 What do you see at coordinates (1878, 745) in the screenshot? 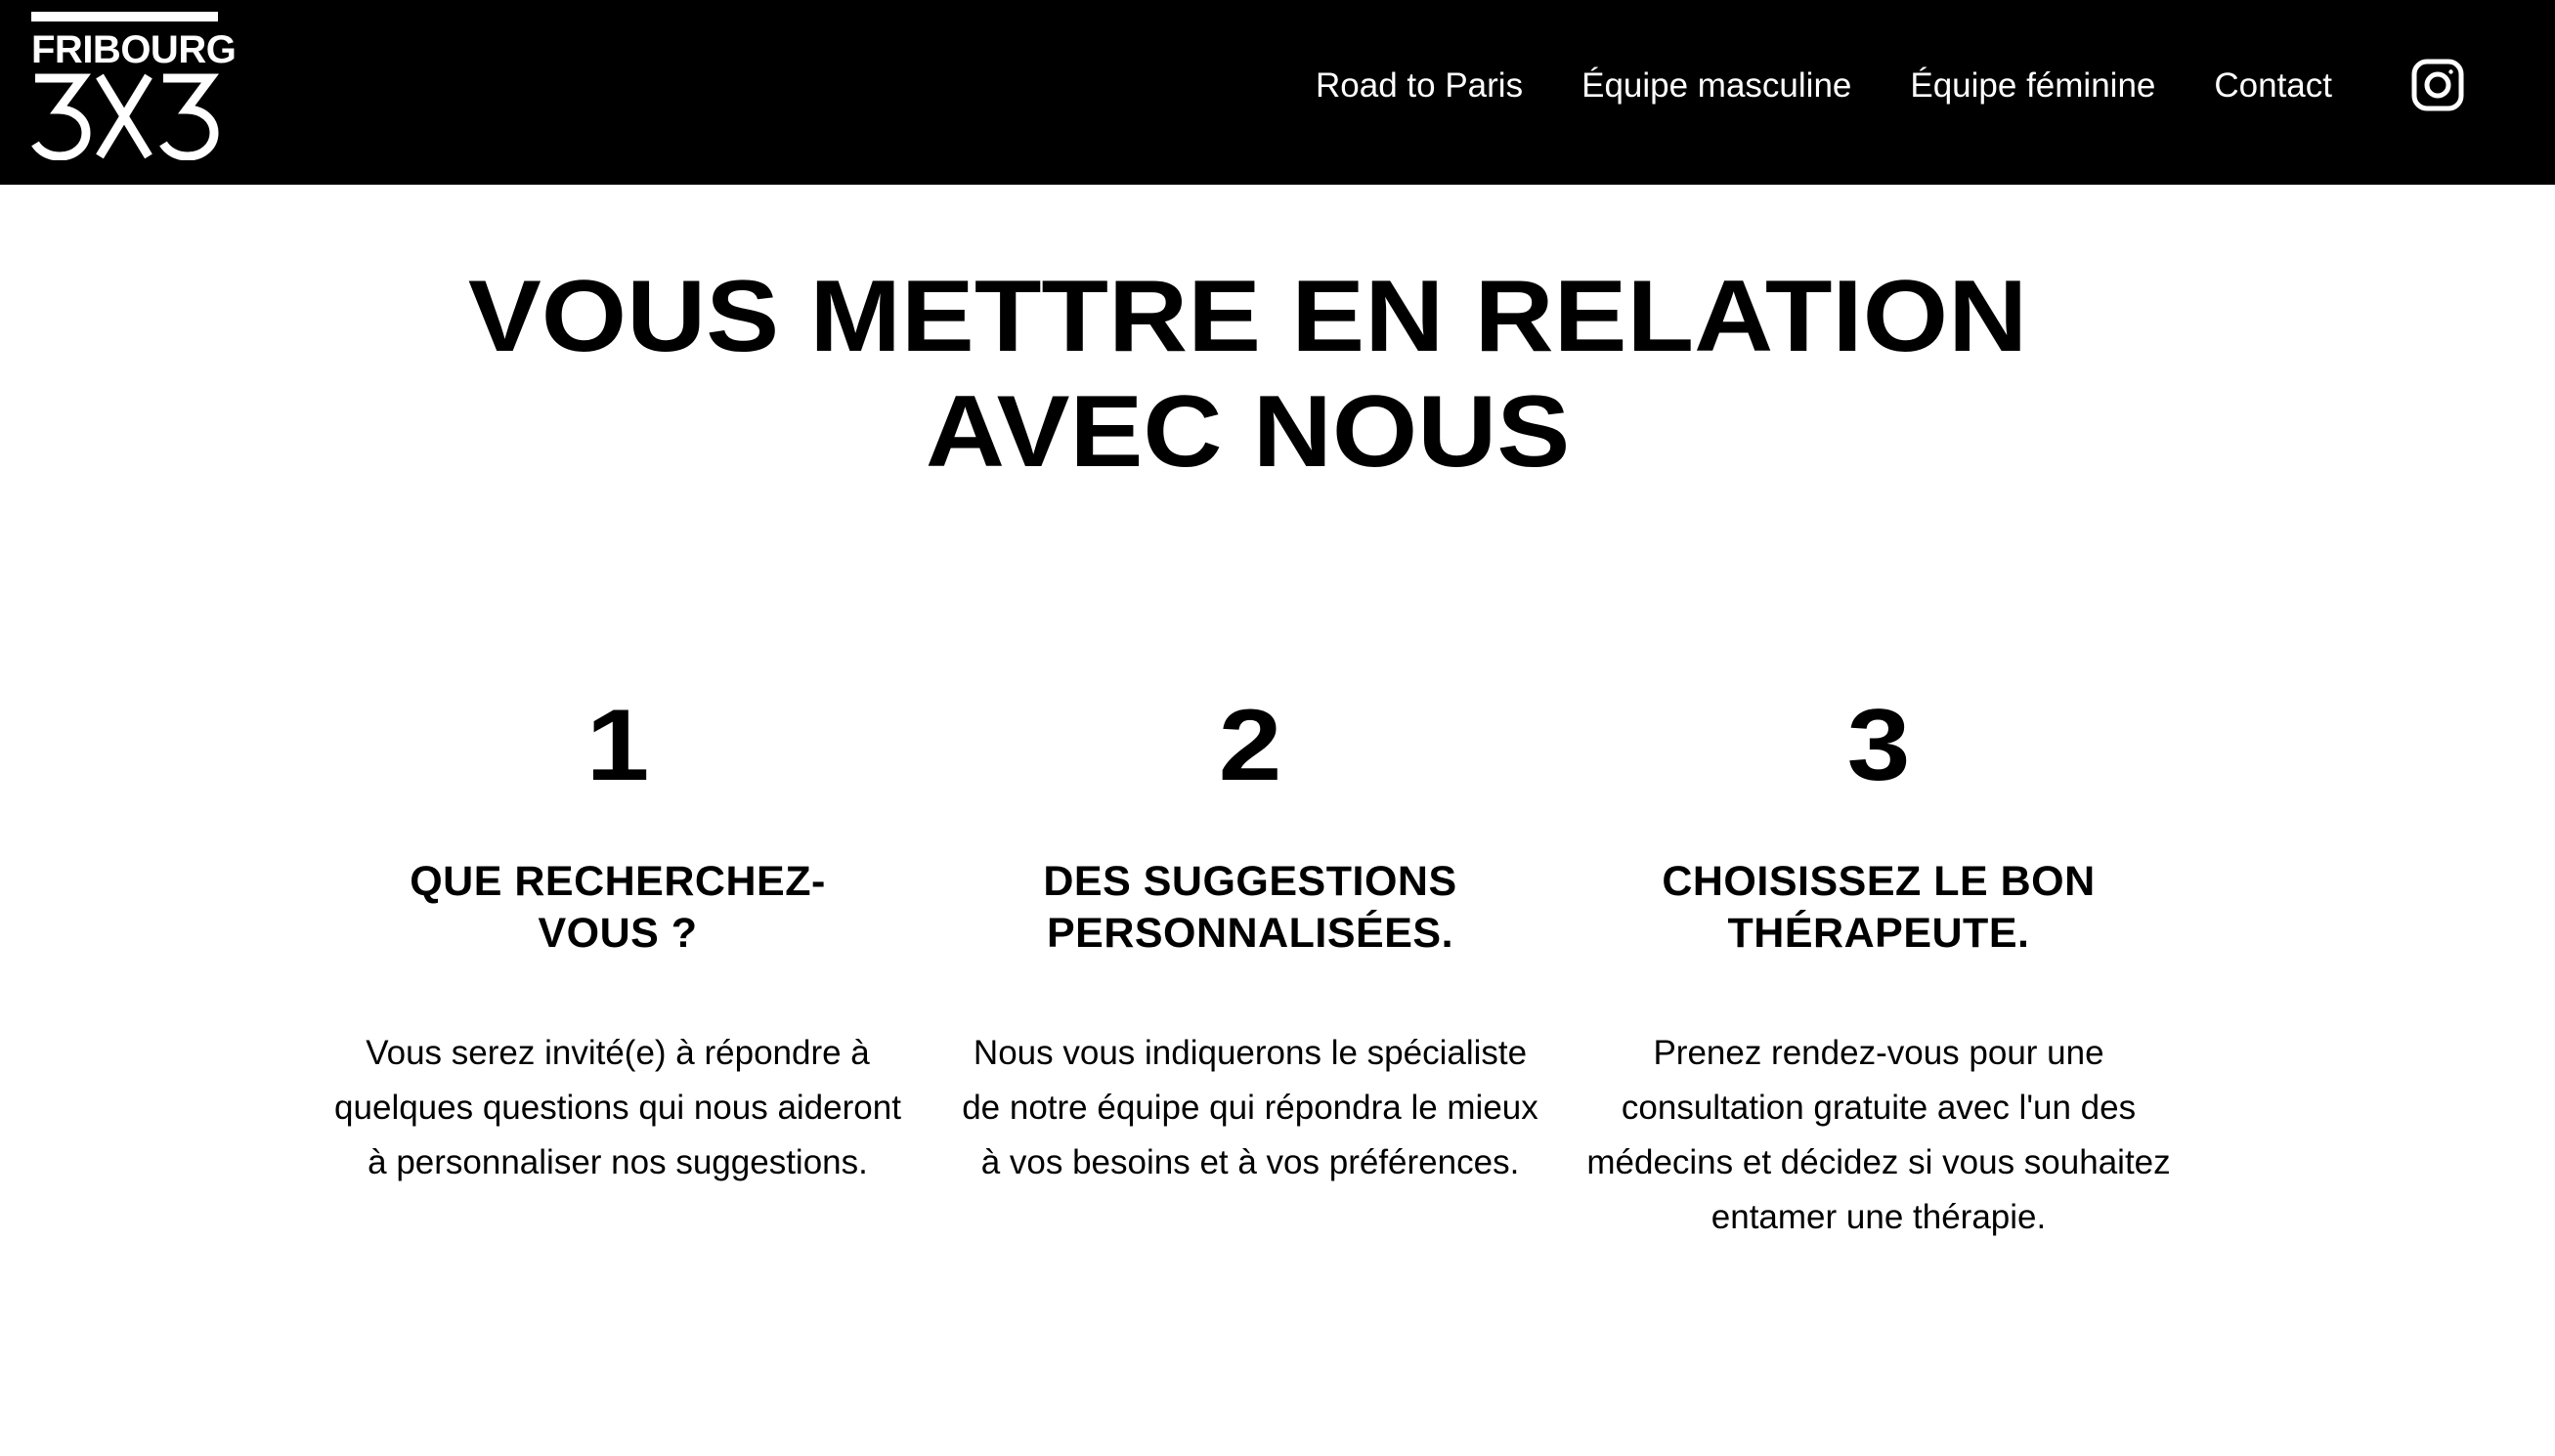
I see `step-number: 3` at bounding box center [1878, 745].